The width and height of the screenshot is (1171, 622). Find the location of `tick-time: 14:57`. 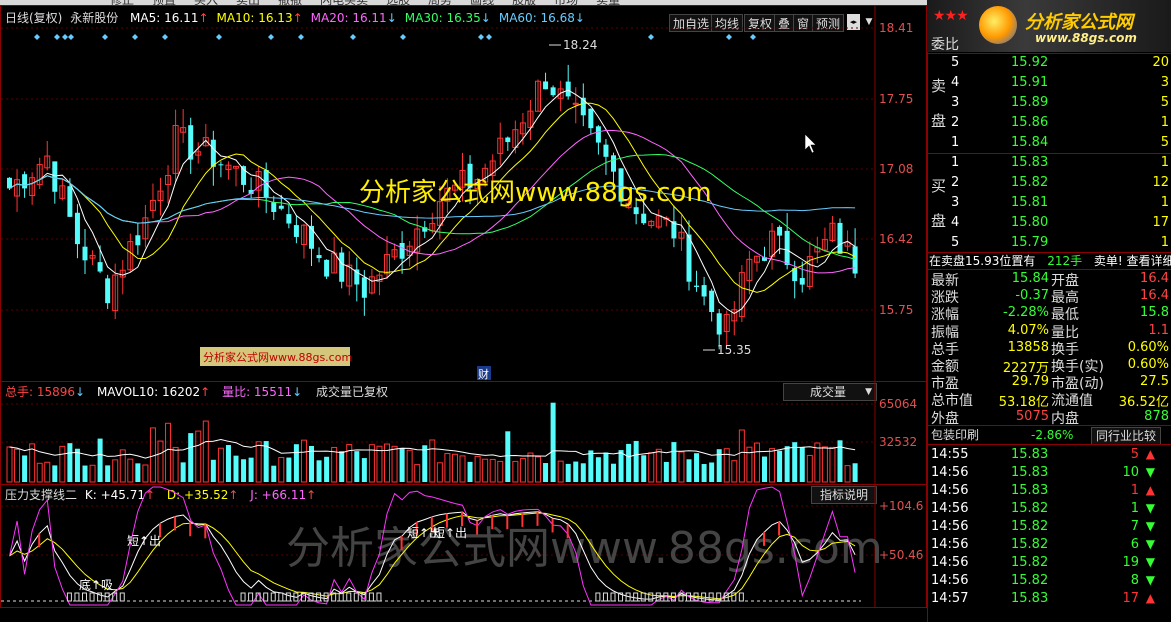

tick-time: 14:57 is located at coordinates (950, 598).